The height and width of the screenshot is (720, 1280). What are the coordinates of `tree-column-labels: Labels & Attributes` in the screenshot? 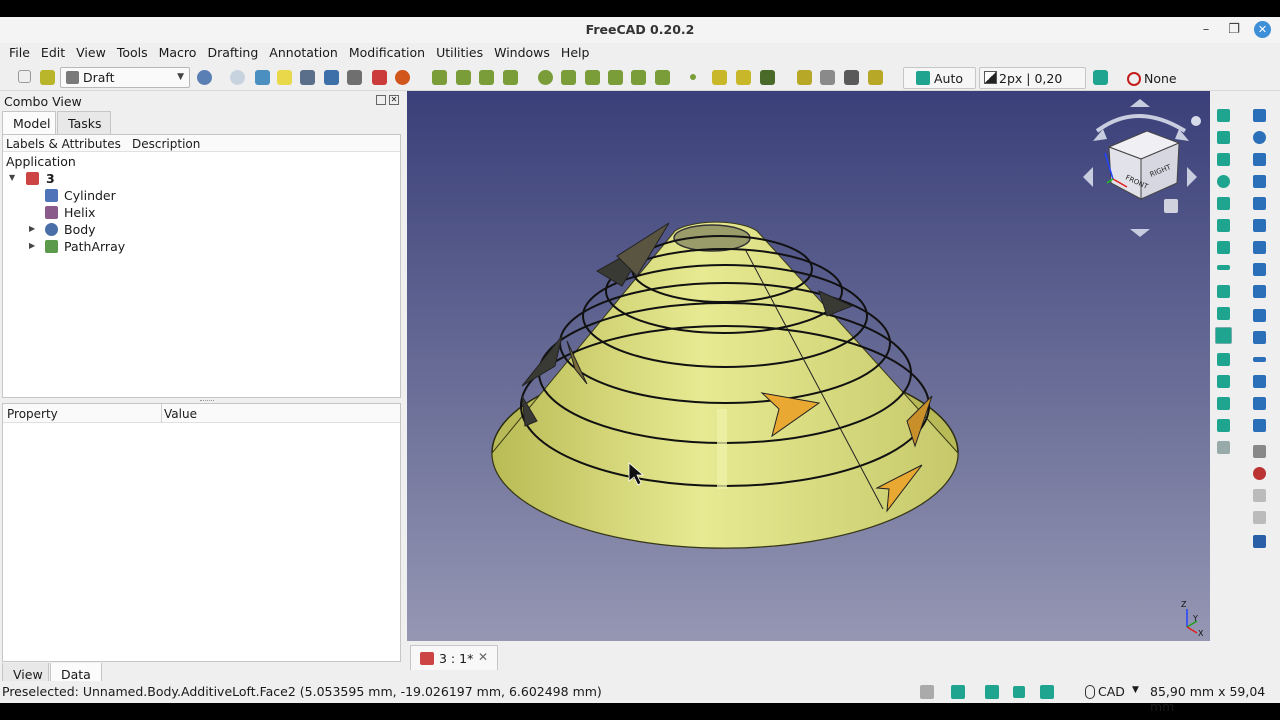 It's located at (63, 144).